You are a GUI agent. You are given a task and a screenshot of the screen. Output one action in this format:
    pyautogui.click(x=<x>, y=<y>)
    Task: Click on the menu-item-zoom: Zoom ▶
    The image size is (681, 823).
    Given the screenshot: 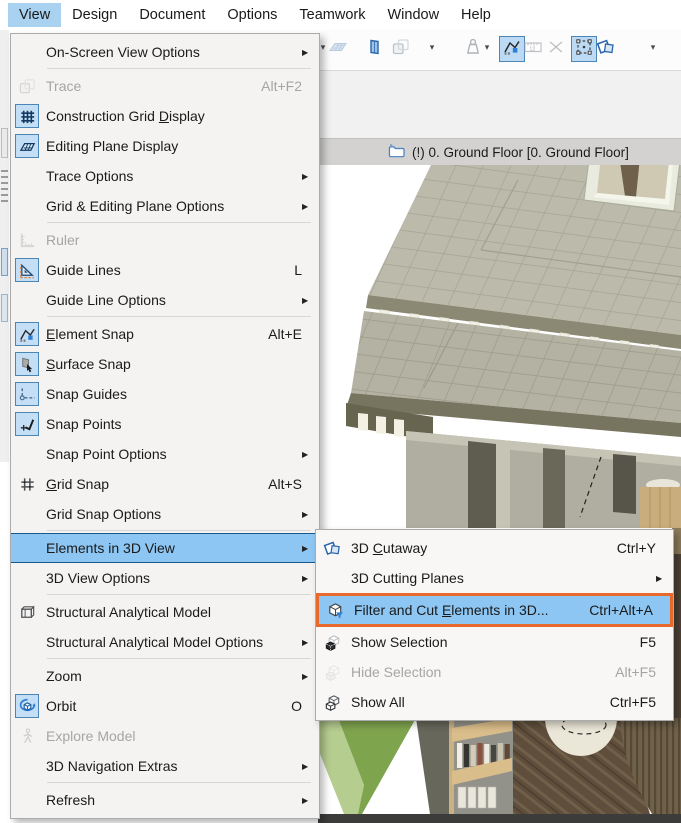 What is the action you would take?
    pyautogui.click(x=165, y=676)
    